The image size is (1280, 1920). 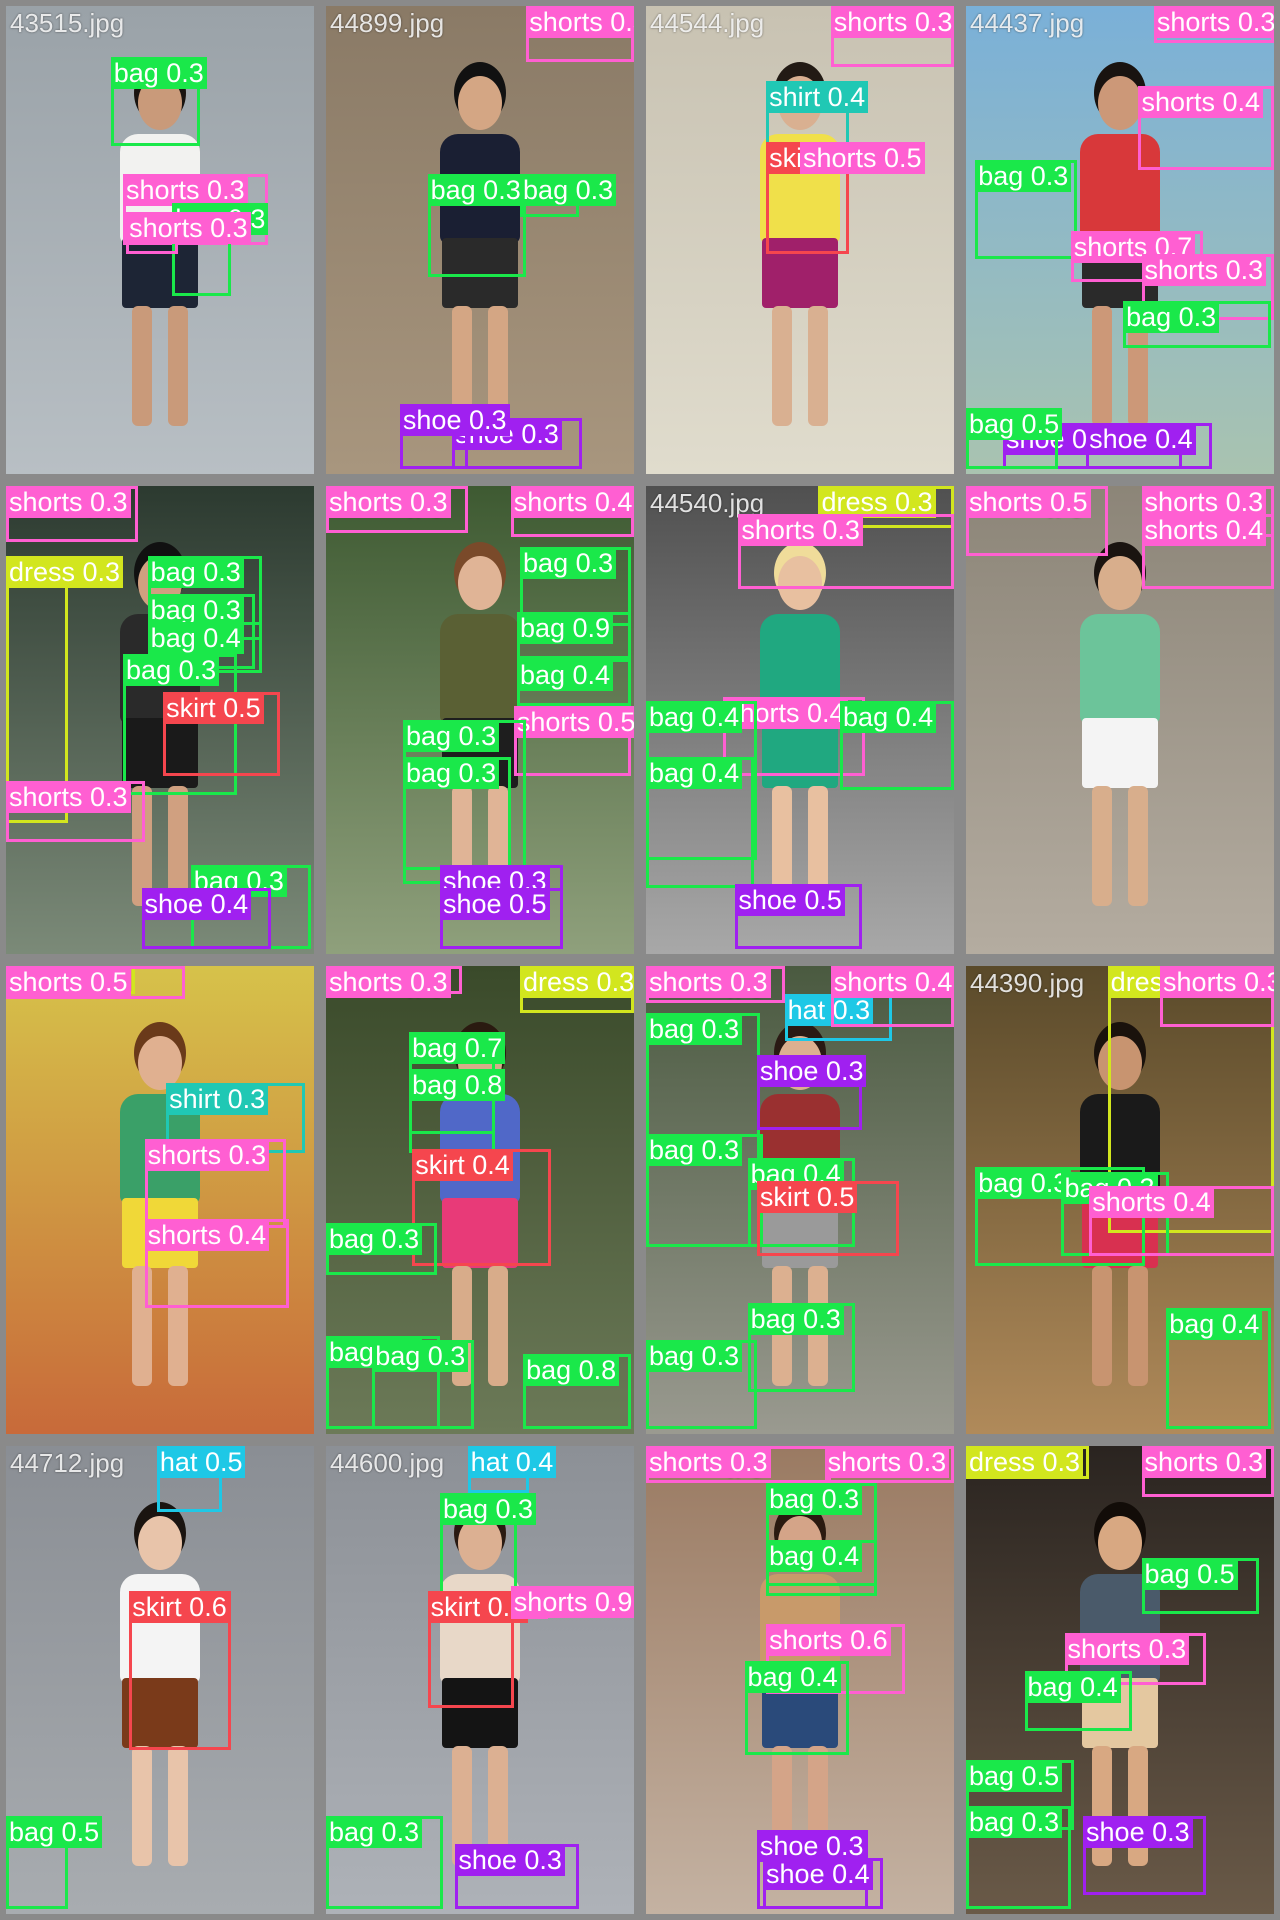 I want to click on hat-detection-label: hat 0.5, so click(x=201, y=1462).